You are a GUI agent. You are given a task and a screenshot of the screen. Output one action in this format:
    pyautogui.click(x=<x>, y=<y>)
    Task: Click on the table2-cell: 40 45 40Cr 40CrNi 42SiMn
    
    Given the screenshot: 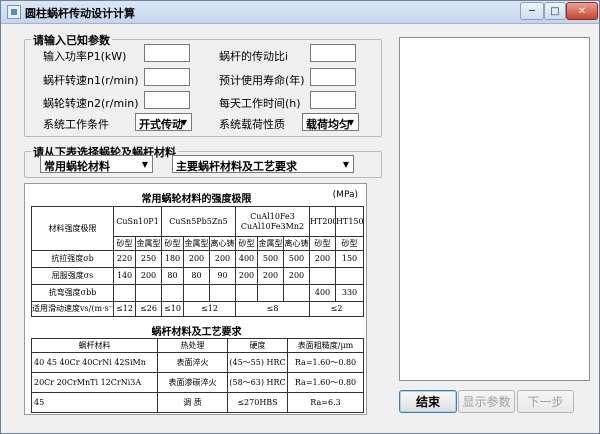 What is the action you would take?
    pyautogui.click(x=94, y=362)
    